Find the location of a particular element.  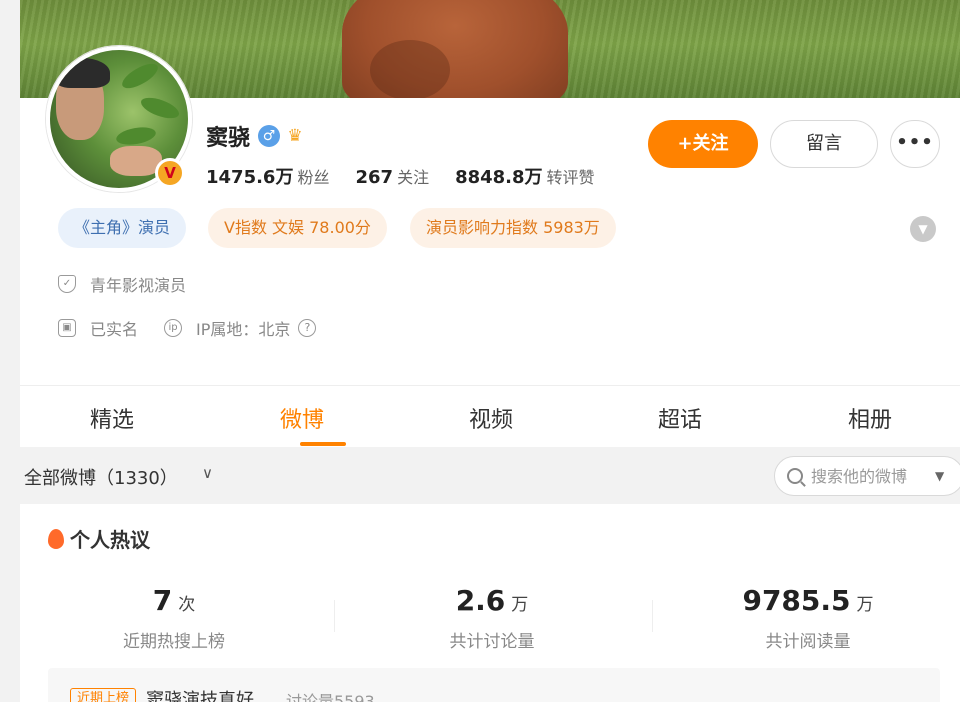

search-weibo-field: ▼ is located at coordinates (867, 476).